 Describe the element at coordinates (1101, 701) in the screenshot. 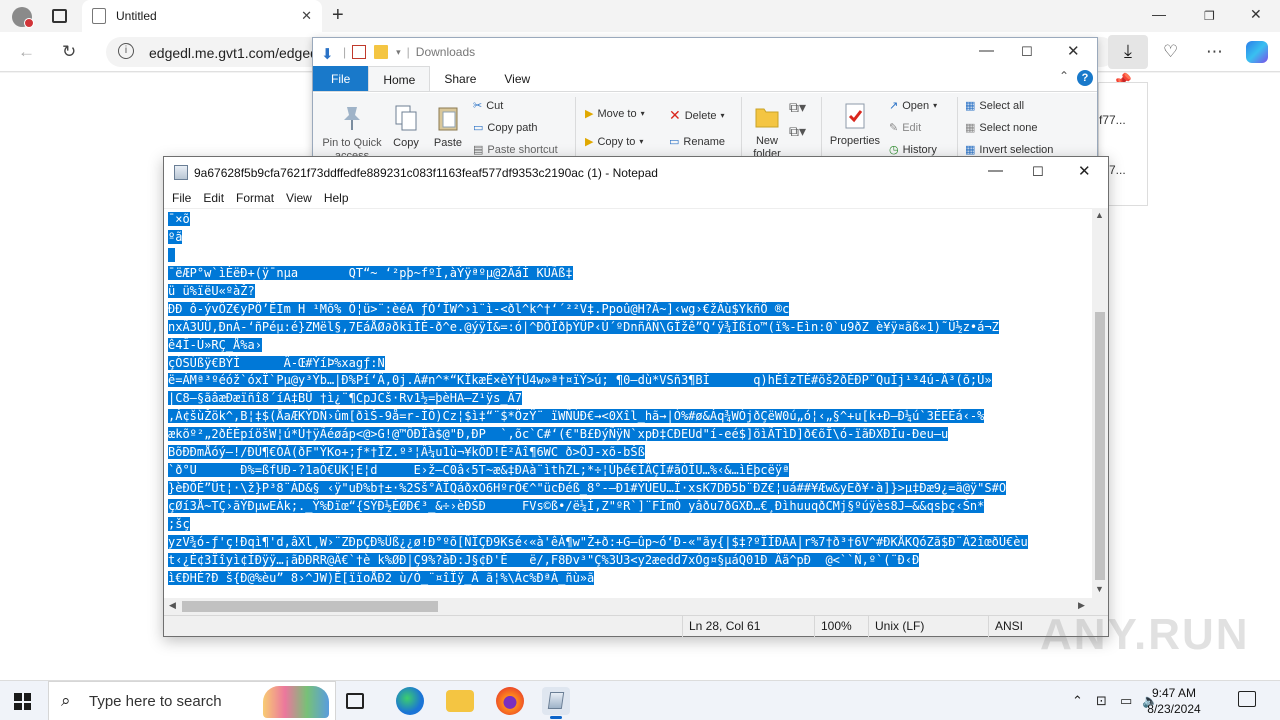

I see `network-icon: ⊡` at that location.